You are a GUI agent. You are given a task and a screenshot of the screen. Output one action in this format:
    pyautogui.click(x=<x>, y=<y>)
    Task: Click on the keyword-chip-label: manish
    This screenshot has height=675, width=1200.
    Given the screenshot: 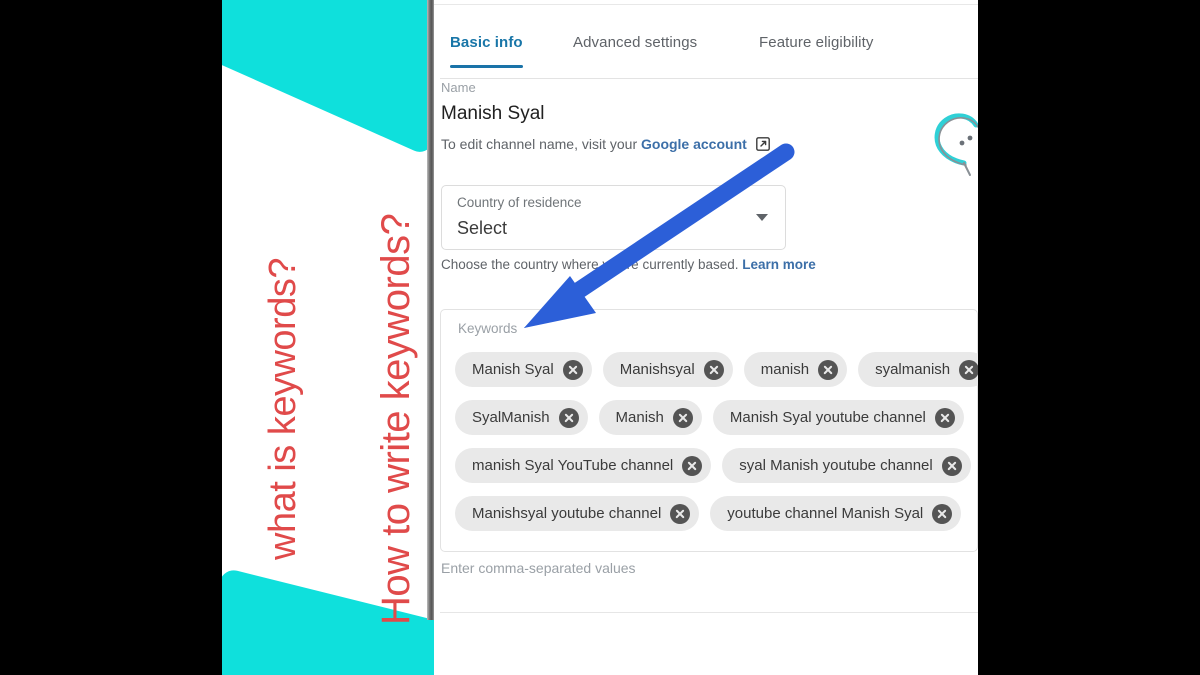 What is the action you would take?
    pyautogui.click(x=785, y=369)
    